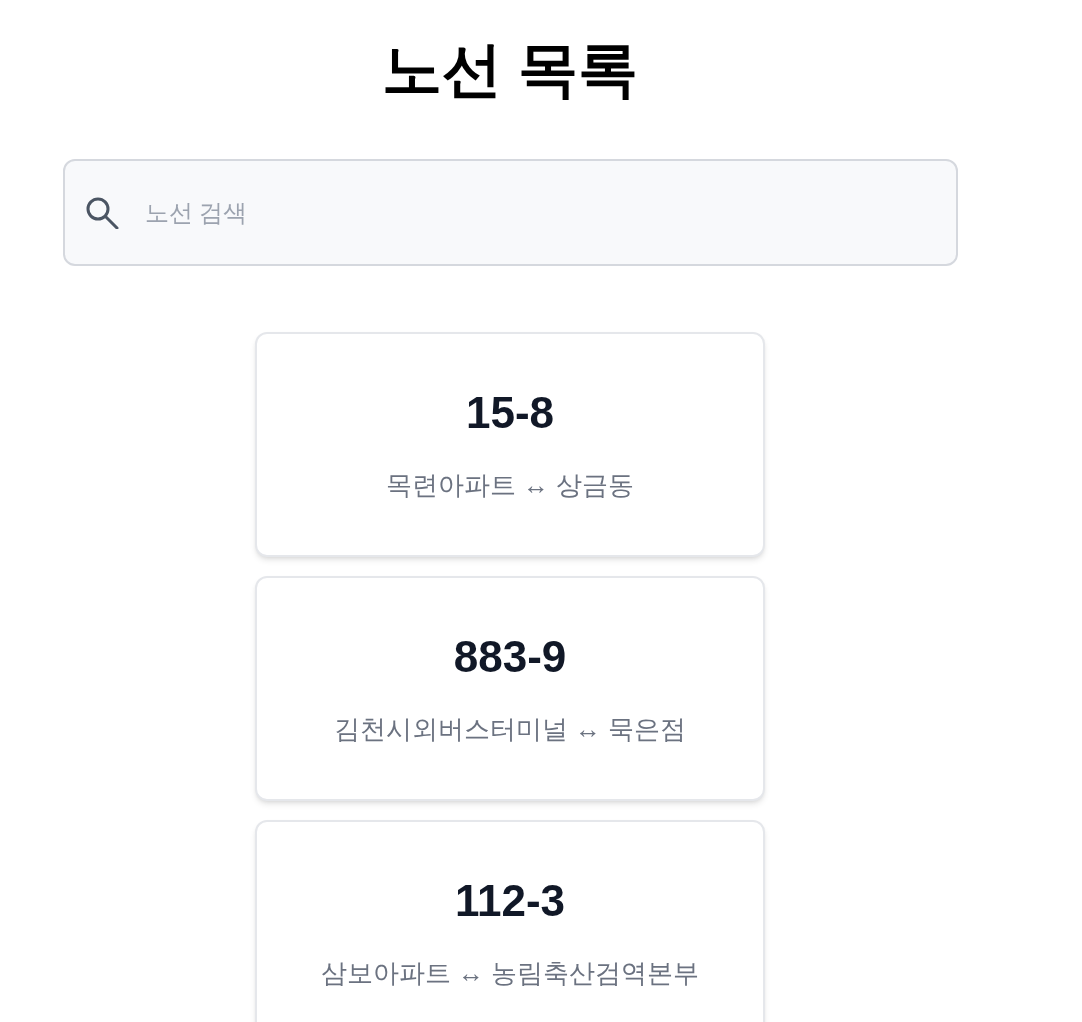 The width and height of the screenshot is (1082, 1022). I want to click on route-card: 883-9 김천시외버스터미널 ↔ 묵은점, so click(510, 688).